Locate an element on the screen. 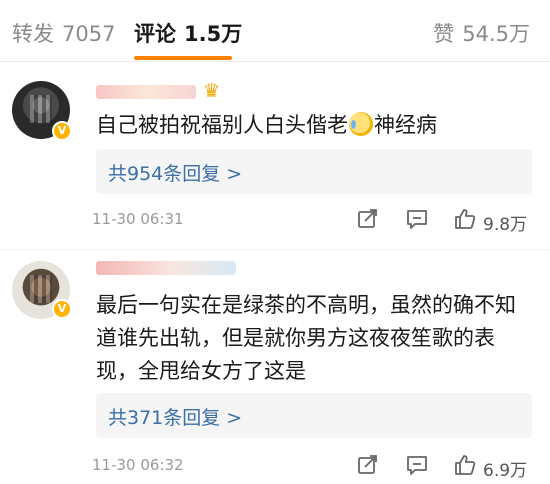  tab-comment: 评论 1.5万 is located at coordinates (188, 33).